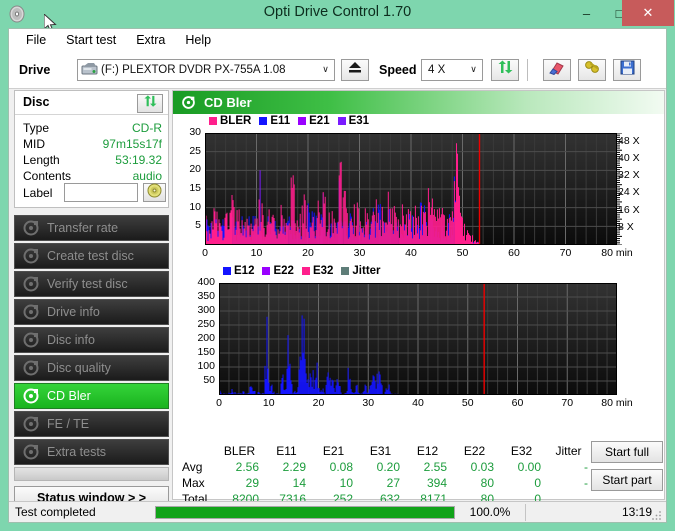  What do you see at coordinates (388, 467) in the screenshot?
I see `avg-e31: 0.20` at bounding box center [388, 467].